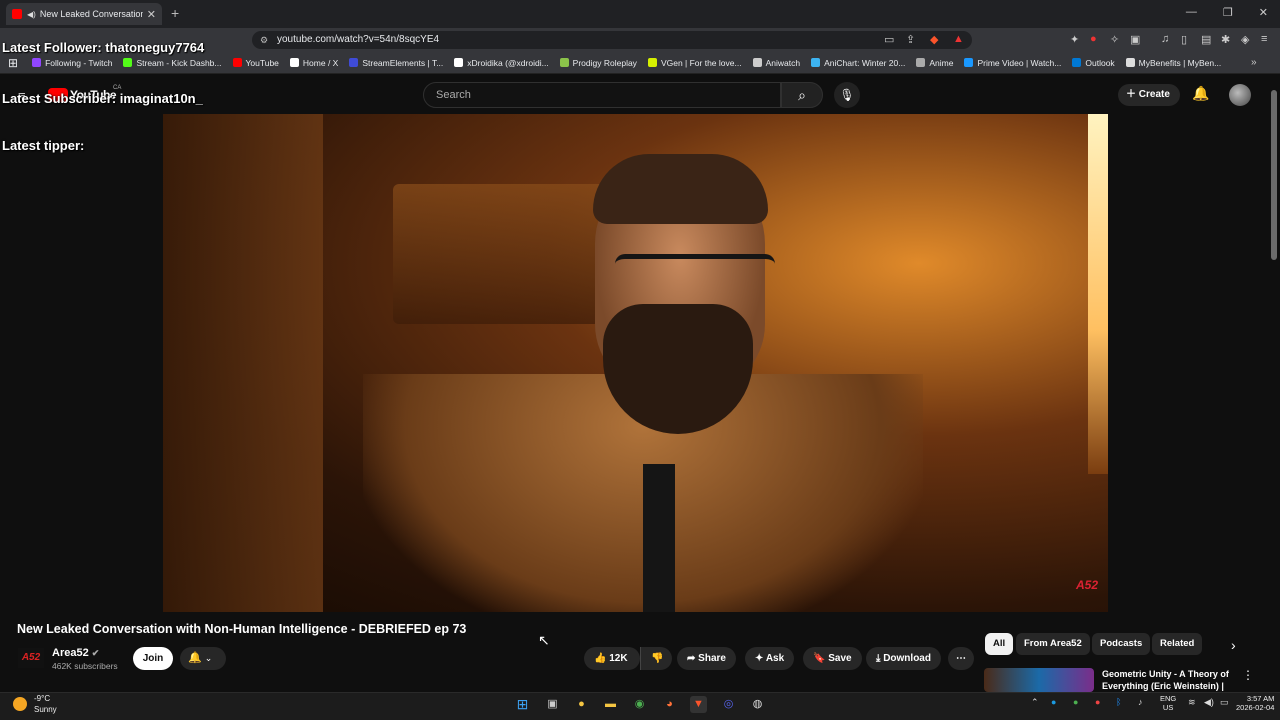 Image resolution: width=1280 pixels, height=720 pixels. Describe the element at coordinates (72, 63) in the screenshot. I see `bookmark-item: Following - Twitch` at that location.